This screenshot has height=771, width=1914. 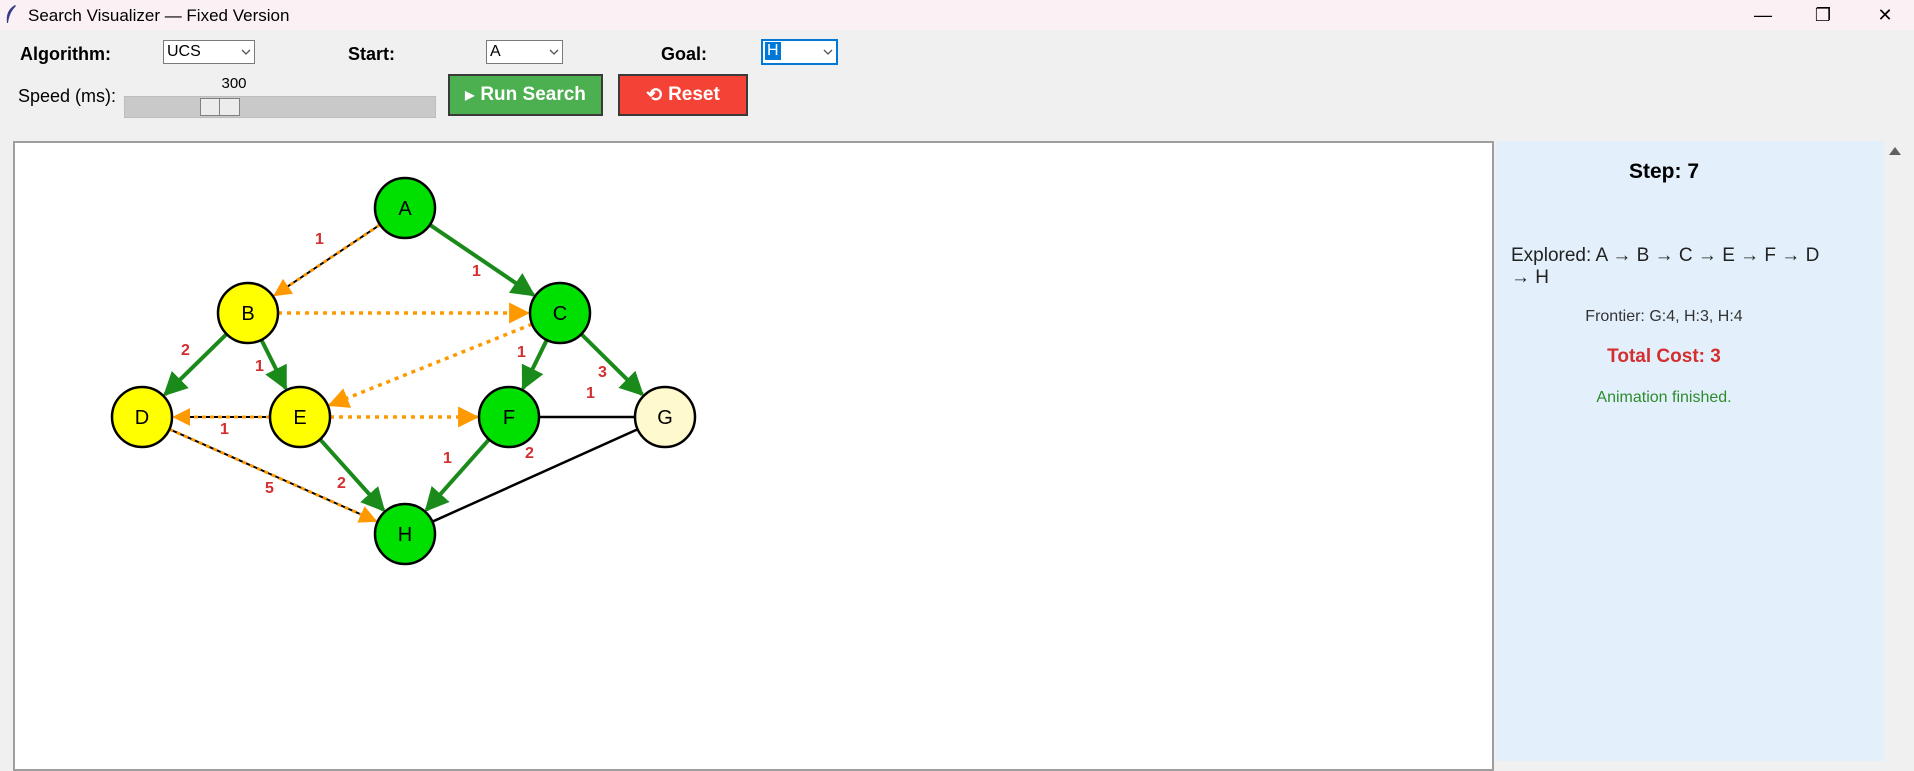 I want to click on edge-A-C, so click(x=482, y=260).